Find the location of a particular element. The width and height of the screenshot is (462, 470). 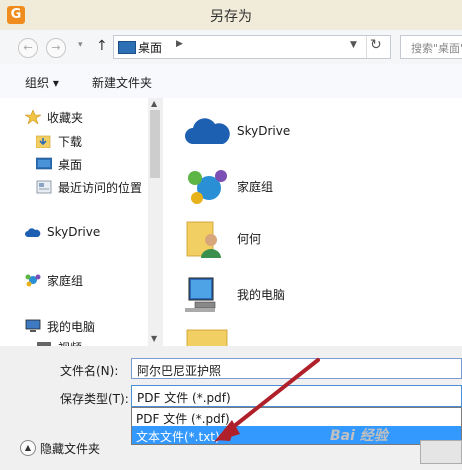

list-item-computer: 我的电脑 is located at coordinates (308, 294).